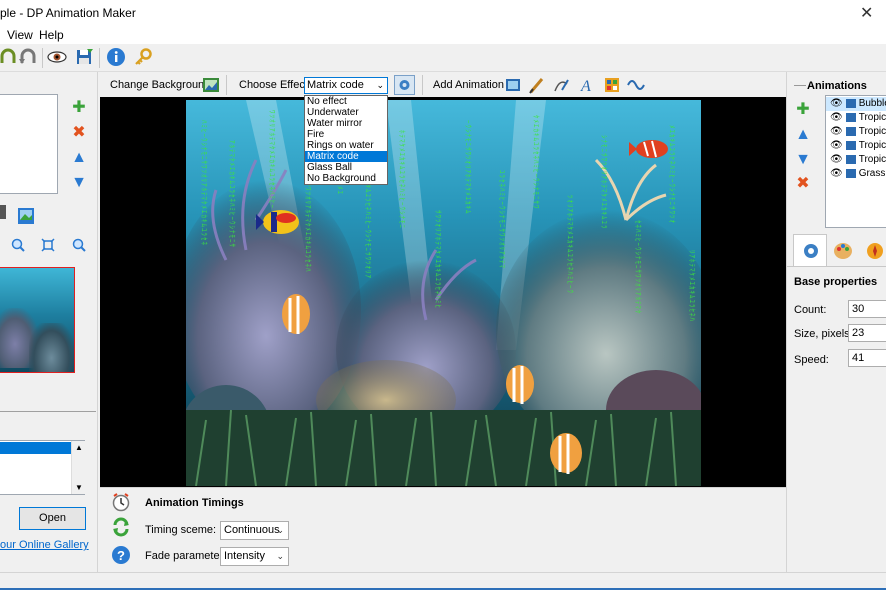  What do you see at coordinates (867, 309) in the screenshot?
I see `count-input: 30` at bounding box center [867, 309].